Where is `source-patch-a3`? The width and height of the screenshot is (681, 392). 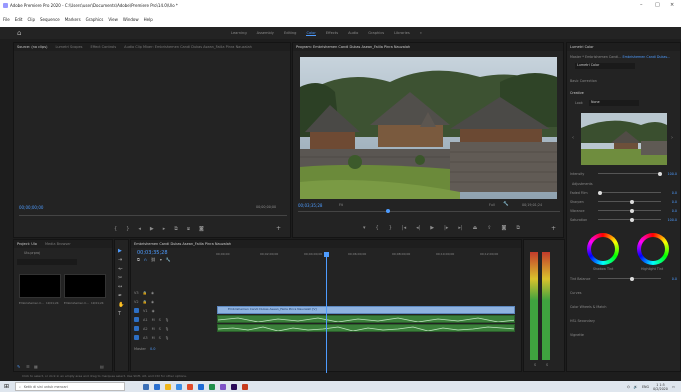
source-patch-a3 is located at coordinates (136, 337).